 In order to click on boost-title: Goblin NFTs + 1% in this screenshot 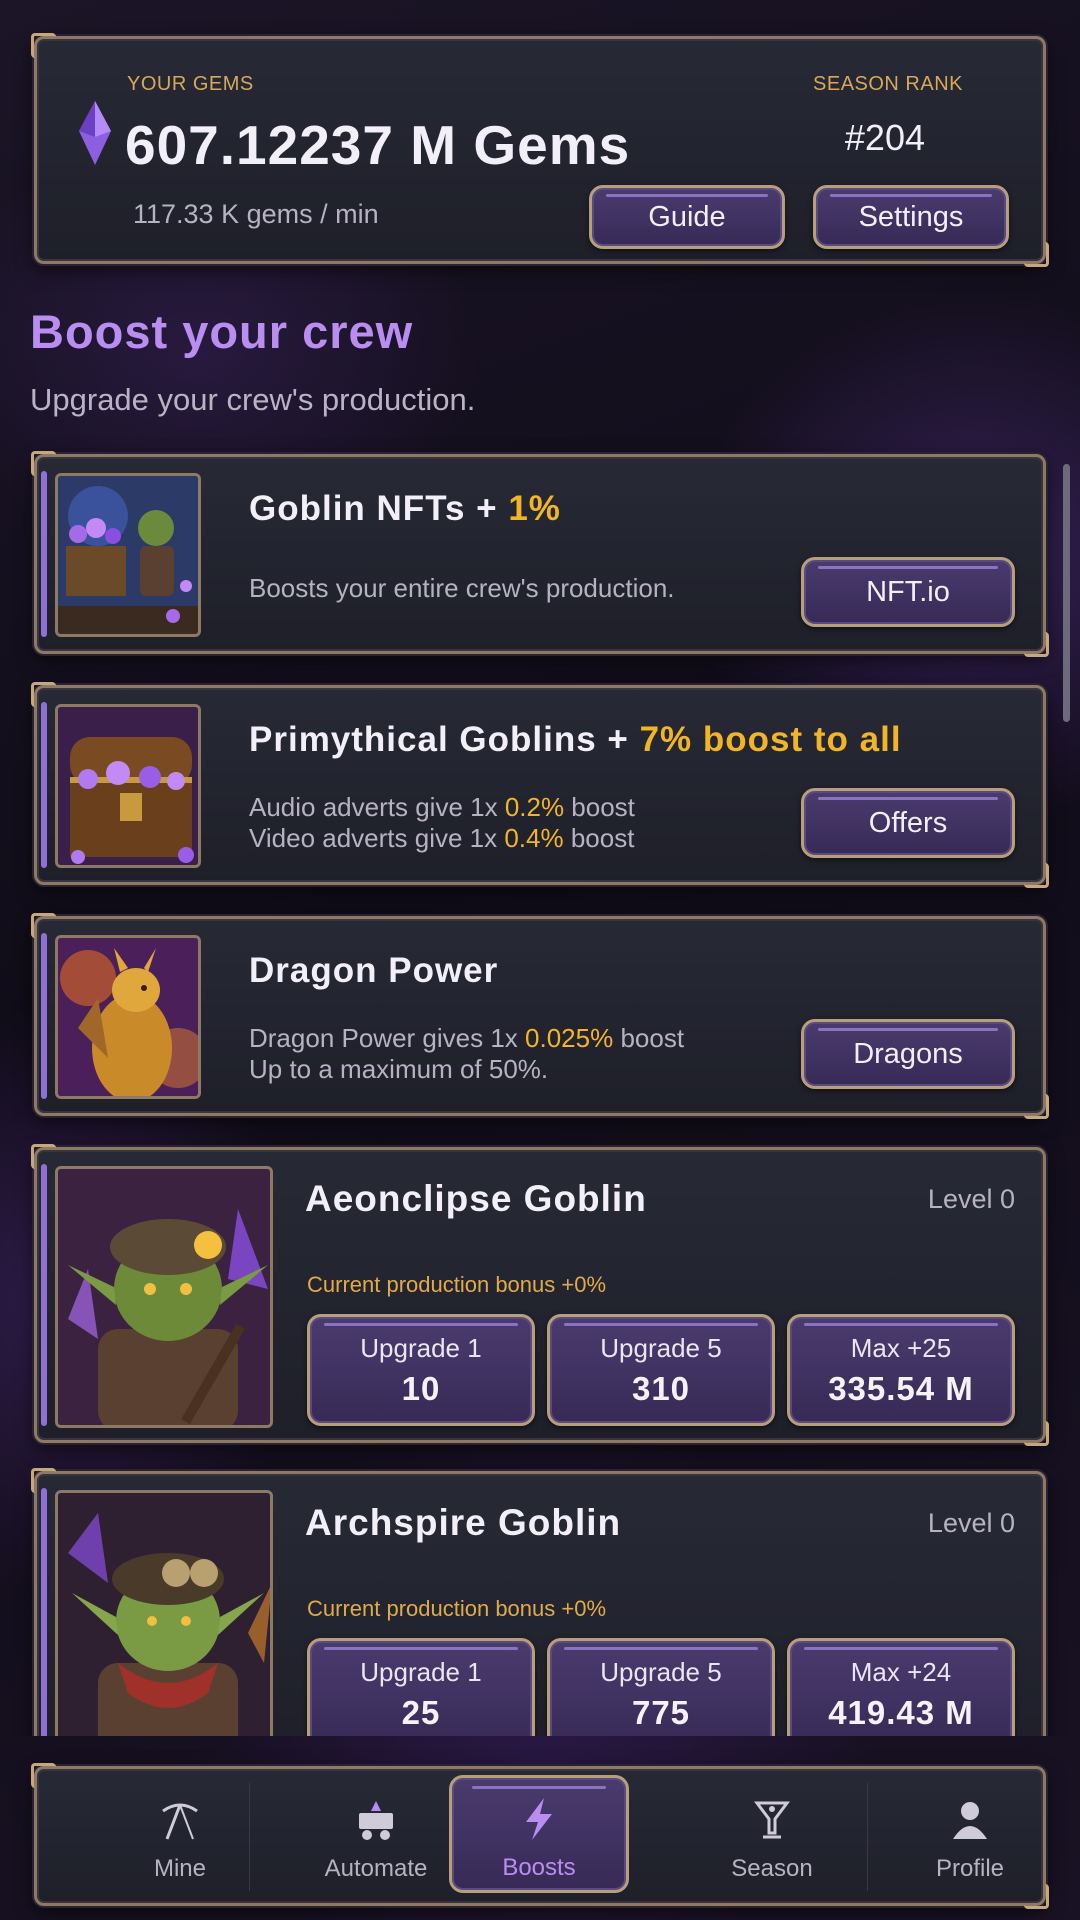, I will do `click(405, 508)`.